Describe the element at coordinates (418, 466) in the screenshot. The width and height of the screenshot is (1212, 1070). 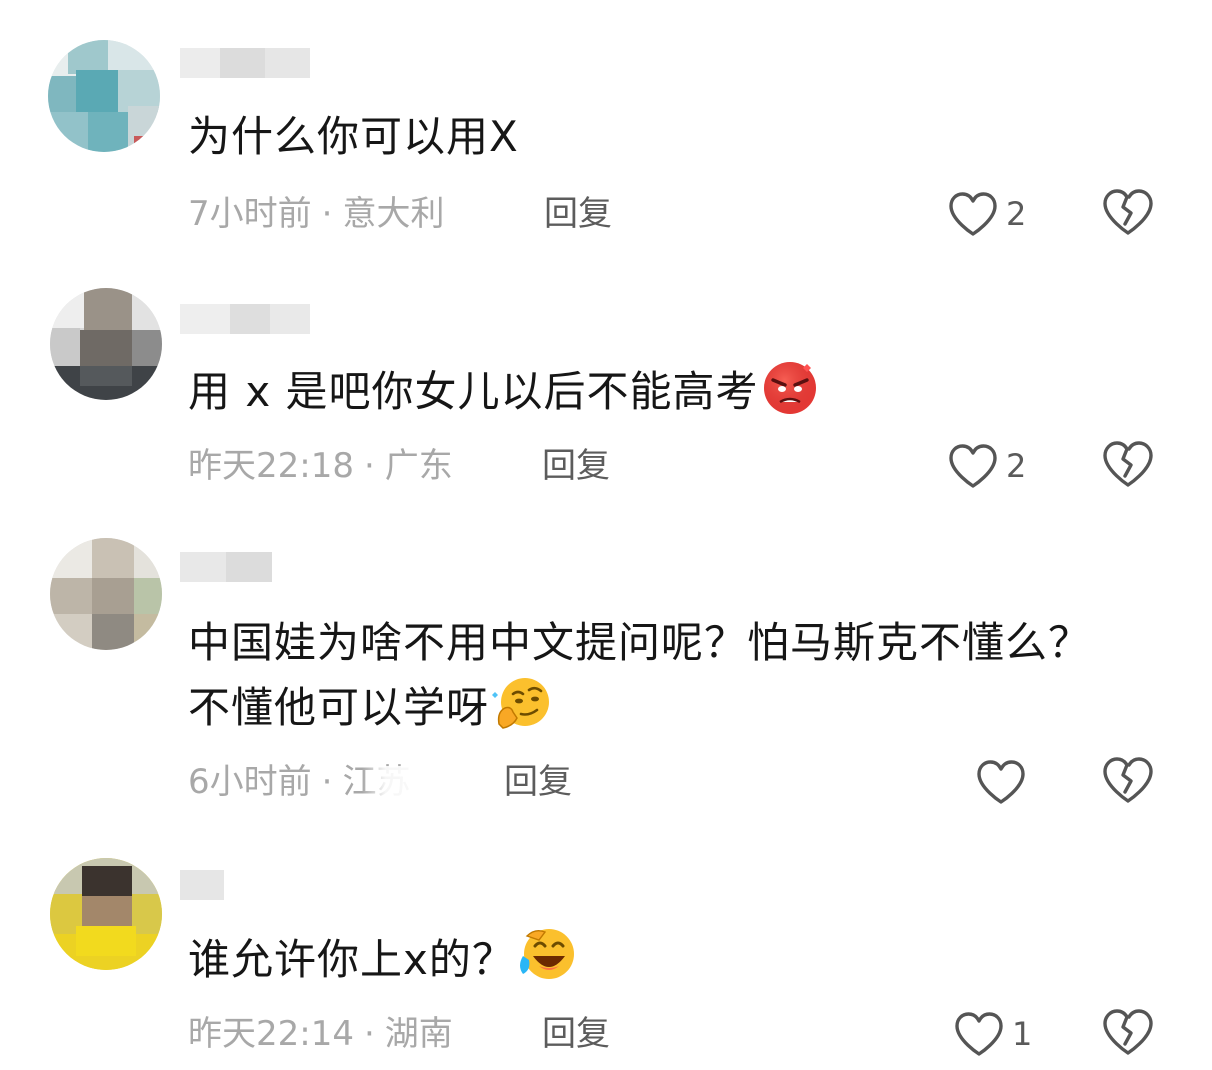
I see `comment-location: 广东` at that location.